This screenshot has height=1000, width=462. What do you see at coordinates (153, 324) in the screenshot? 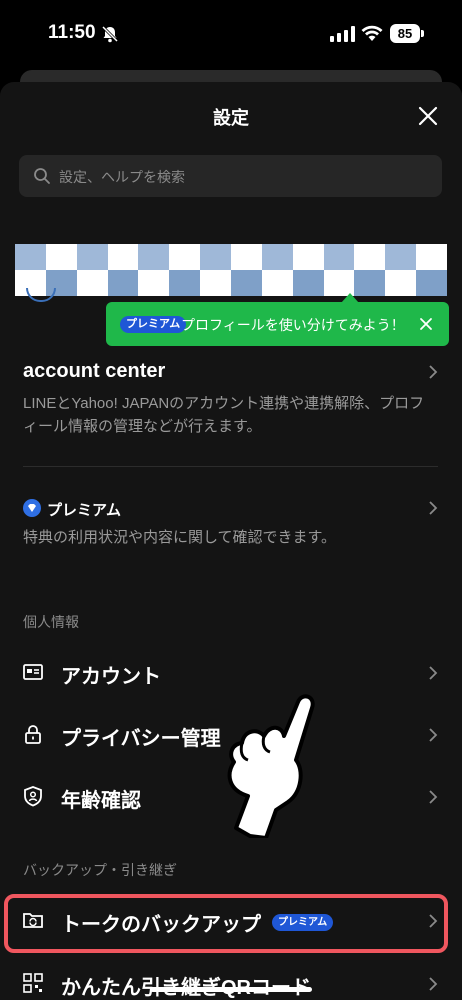
I see `tooltip-premium-badge: プレミアム` at bounding box center [153, 324].